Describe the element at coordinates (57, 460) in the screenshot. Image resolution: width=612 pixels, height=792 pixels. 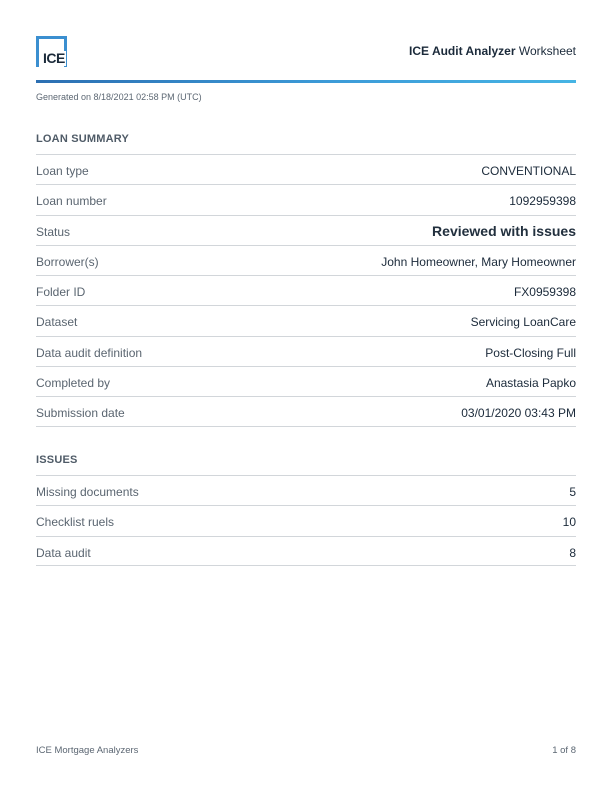
I see `issues-heading: ISSUES` at that location.